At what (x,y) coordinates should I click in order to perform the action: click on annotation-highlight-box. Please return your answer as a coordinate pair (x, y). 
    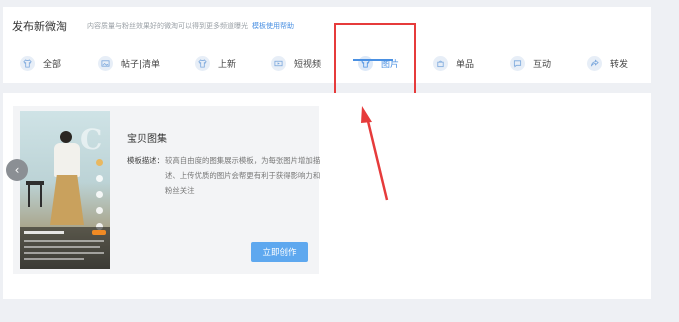
    Looking at the image, I should click on (375, 62).